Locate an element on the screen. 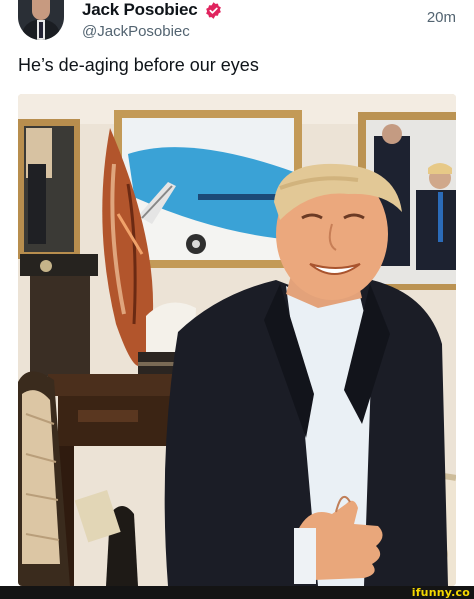  avatar-face is located at coordinates (41, 10).